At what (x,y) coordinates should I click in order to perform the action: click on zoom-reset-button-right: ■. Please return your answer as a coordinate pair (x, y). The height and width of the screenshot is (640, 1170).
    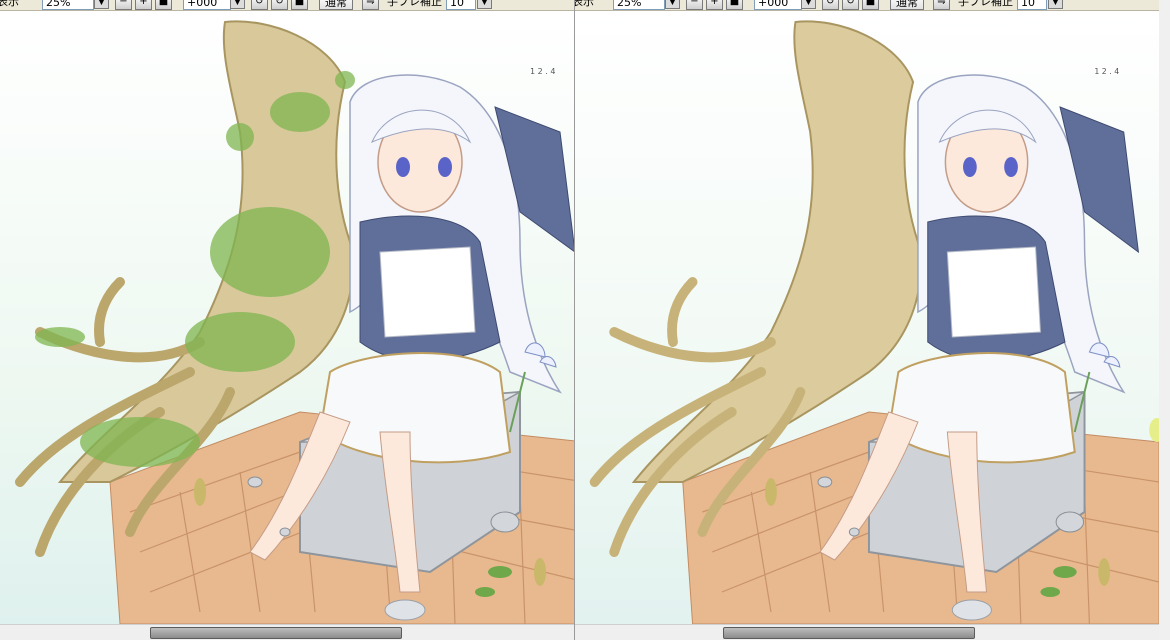
    Looking at the image, I should click on (734, 5).